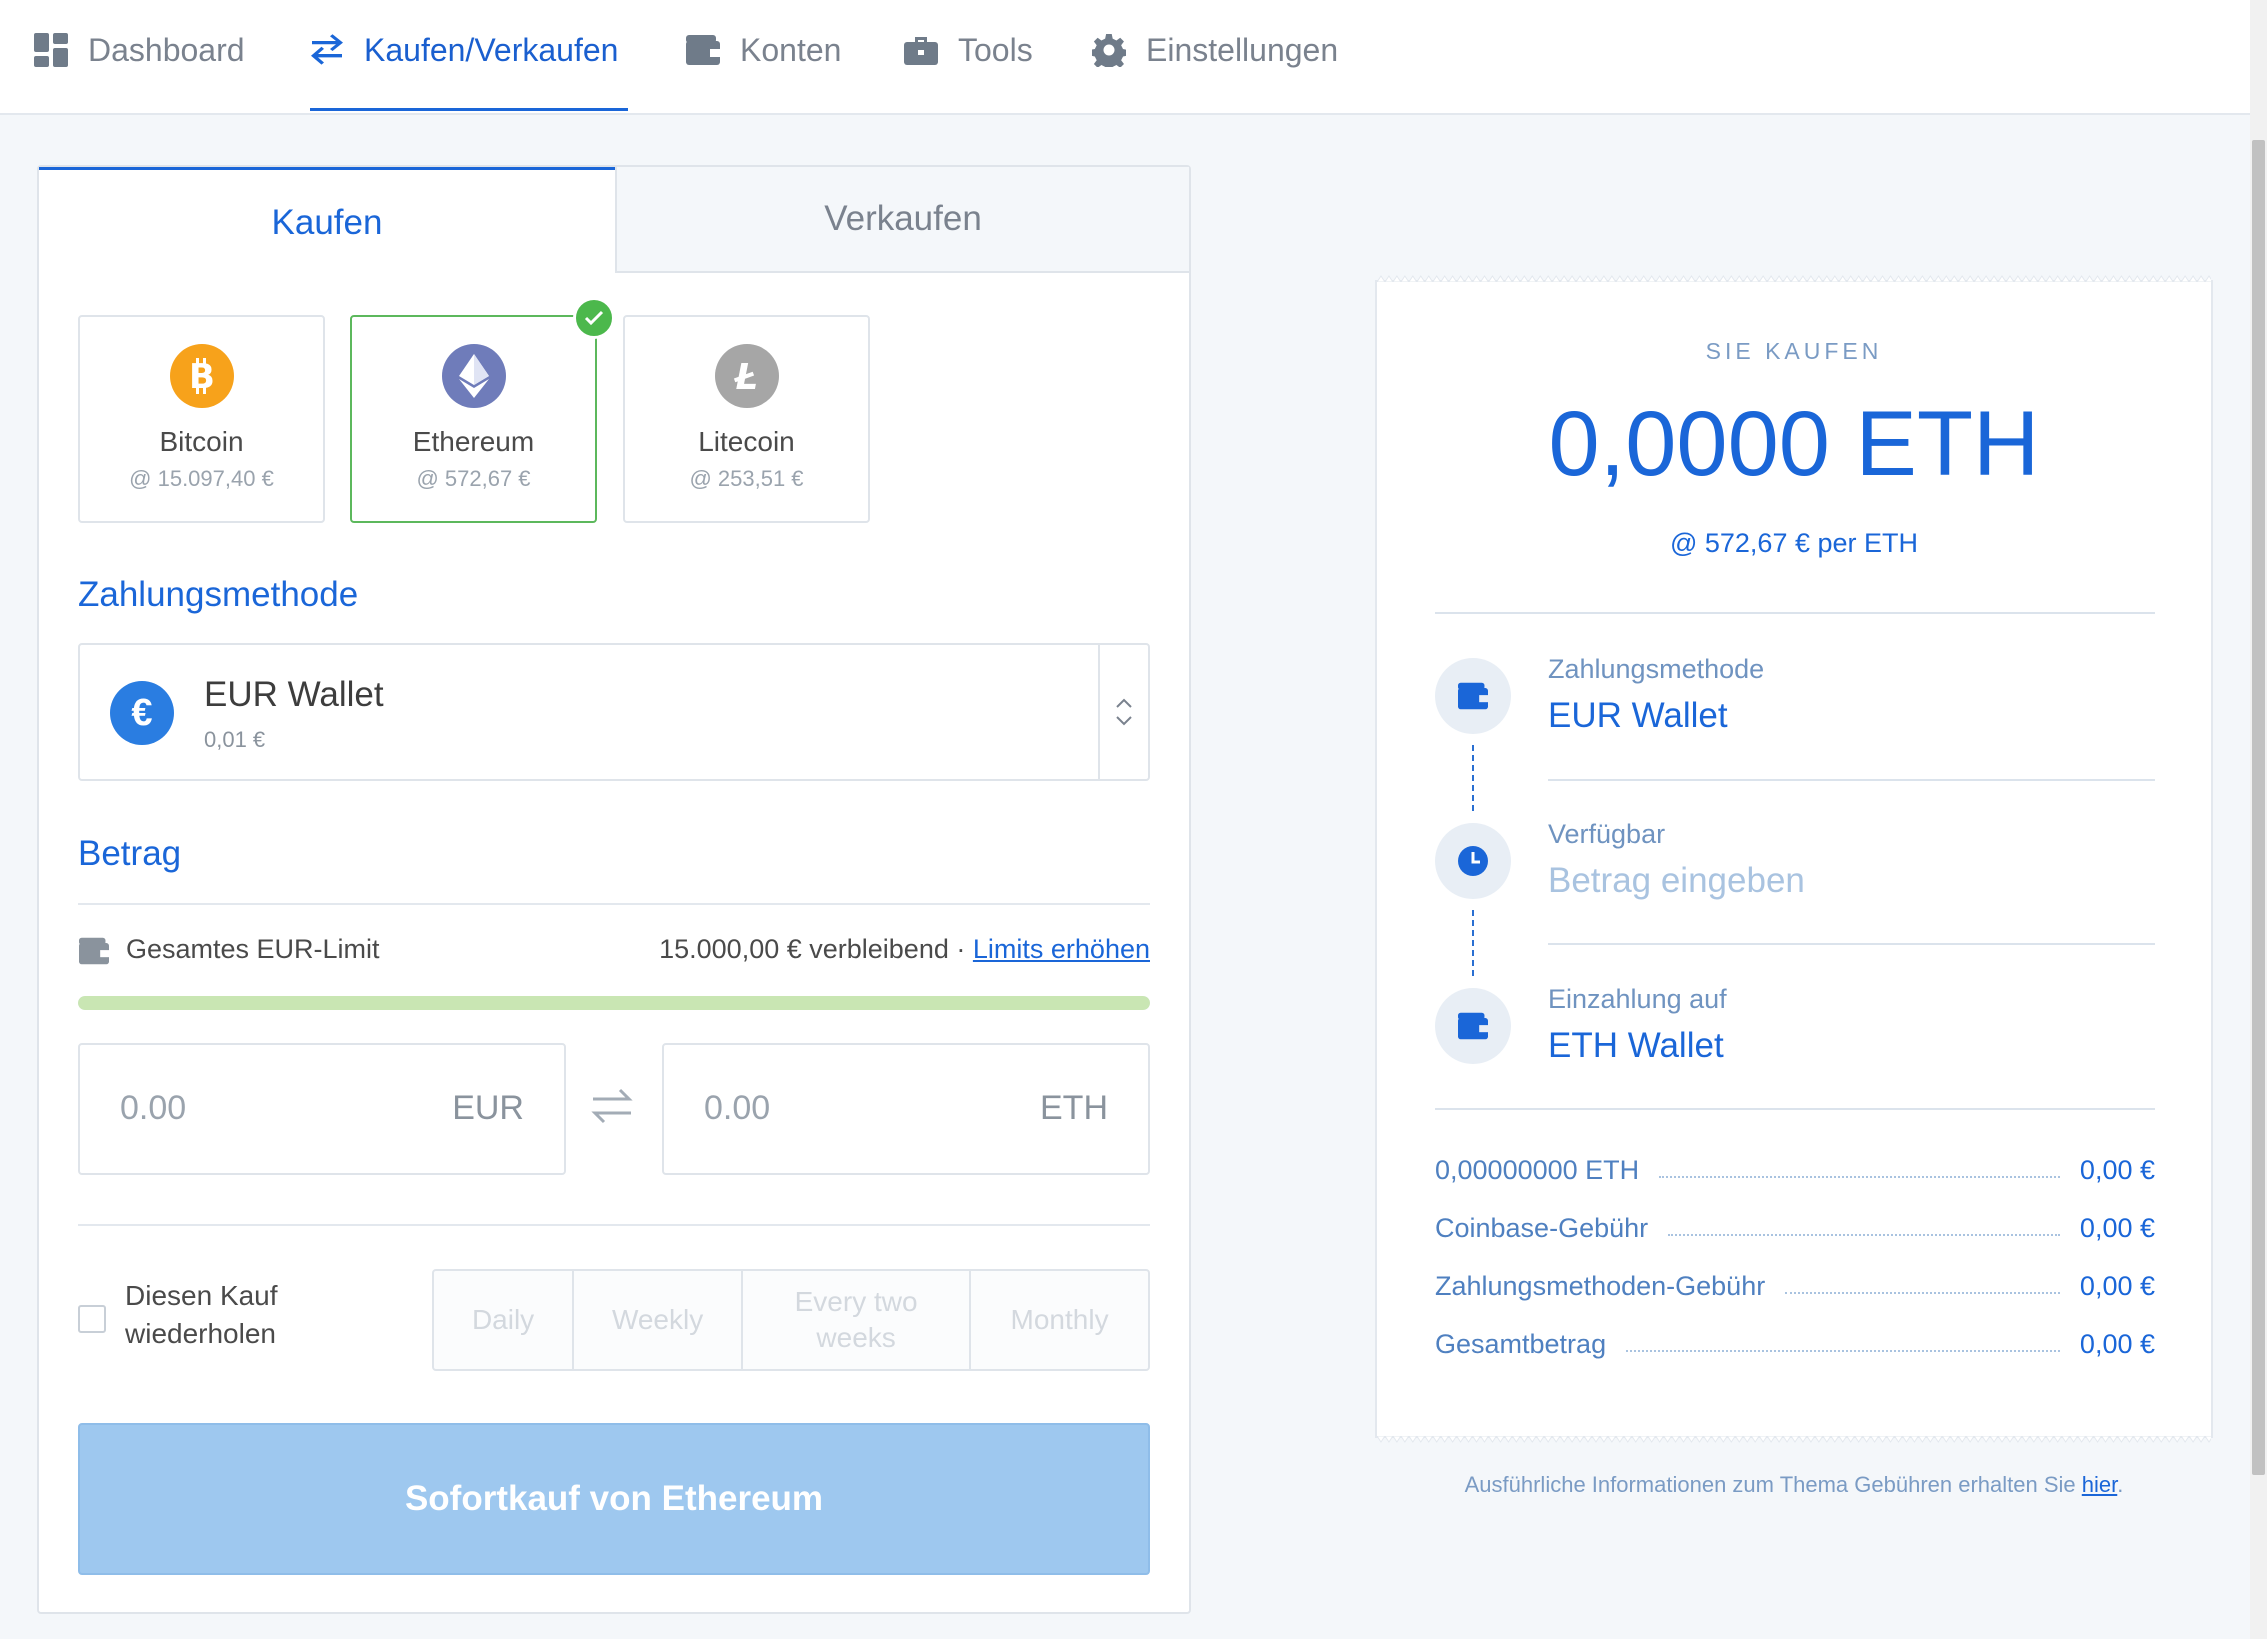 This screenshot has height=1639, width=2267. I want to click on payment-method-title: Zahlungsmethode, so click(218, 594).